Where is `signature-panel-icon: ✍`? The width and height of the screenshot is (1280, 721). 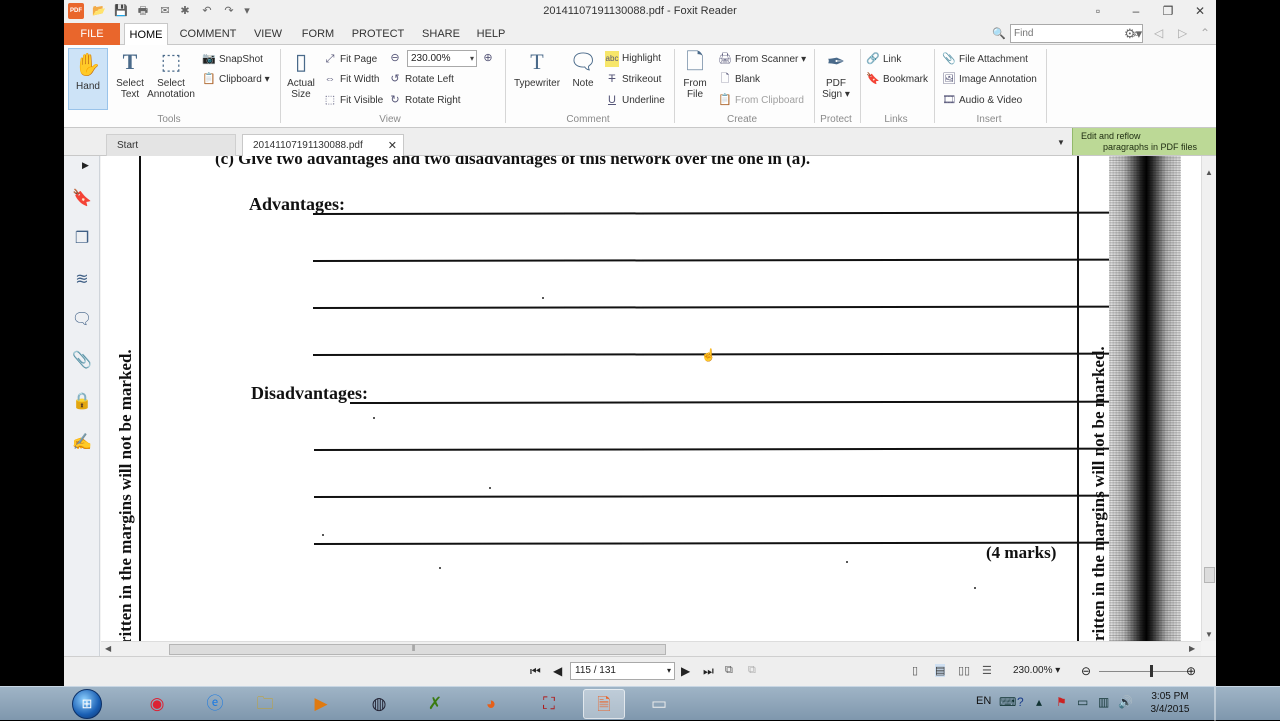
signature-panel-icon: ✍ is located at coordinates (82, 443).